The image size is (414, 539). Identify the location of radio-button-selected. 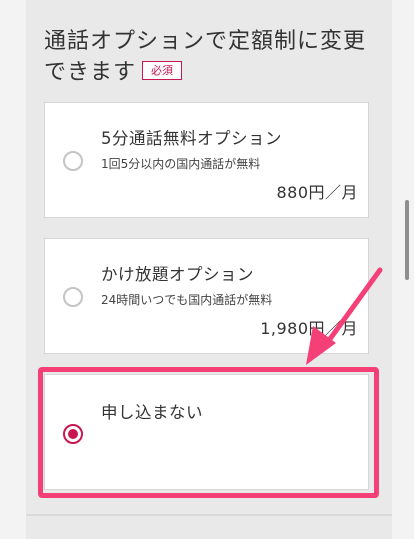
(73, 434).